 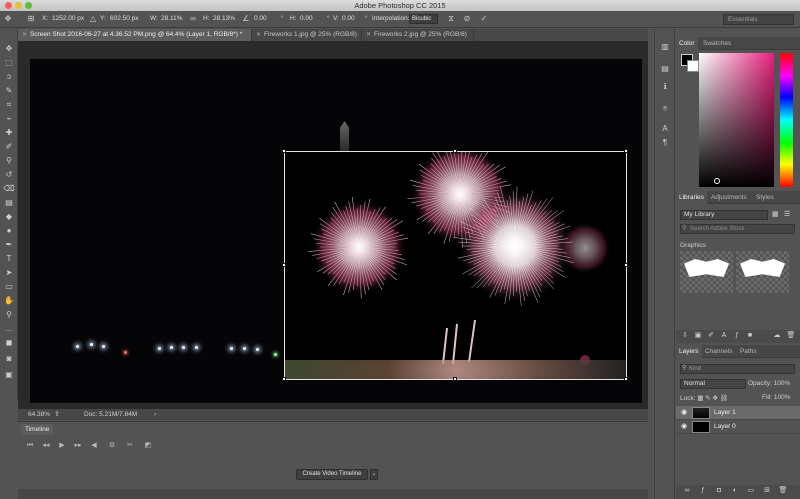 What do you see at coordinates (729, 197) in the screenshot?
I see `tab-adjustments: Adjustments` at bounding box center [729, 197].